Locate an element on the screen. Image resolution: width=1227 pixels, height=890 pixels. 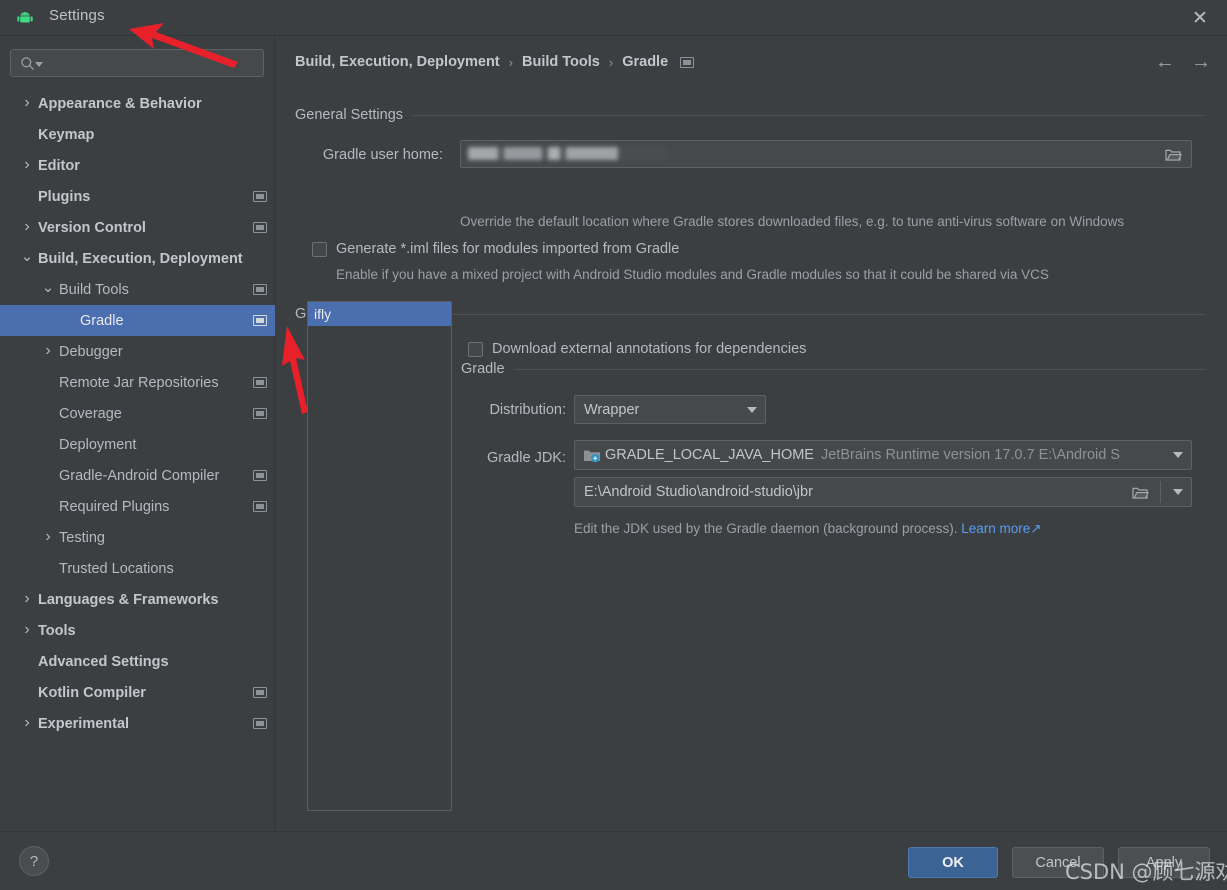
sidebar-item-deployment: Deployment is located at coordinates (137, 444).